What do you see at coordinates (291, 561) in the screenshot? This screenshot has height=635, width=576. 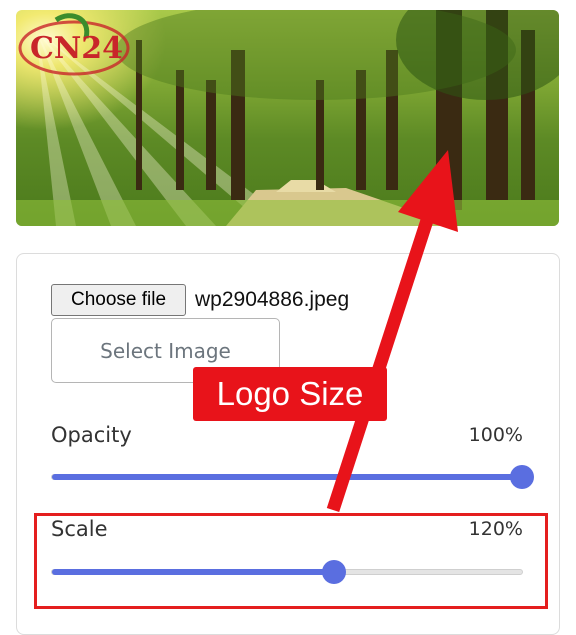 I see `scale-highlight-box` at bounding box center [291, 561].